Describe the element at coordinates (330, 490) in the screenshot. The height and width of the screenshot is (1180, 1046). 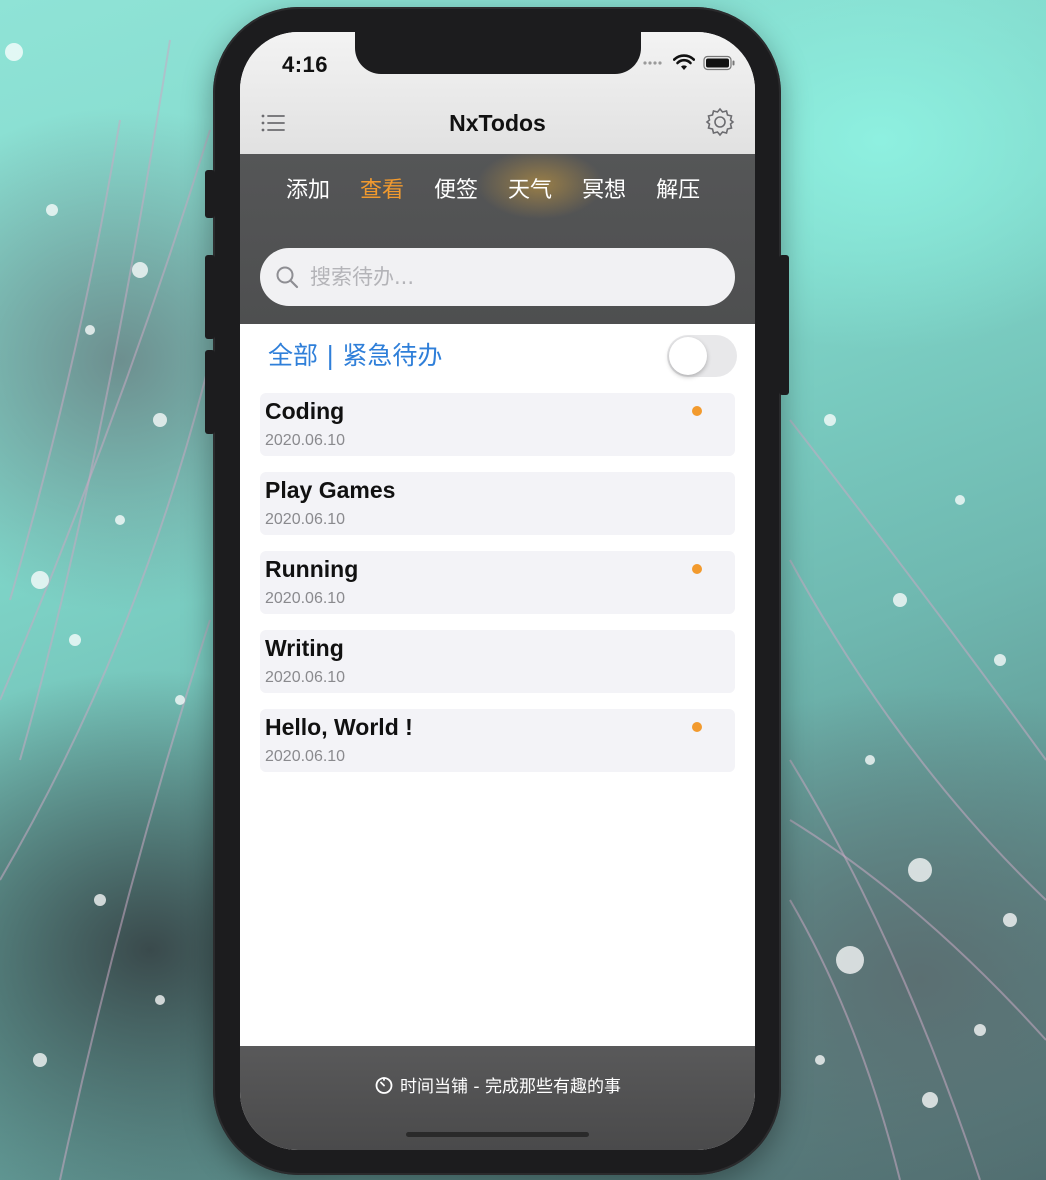
I see `todo-title: Play Games` at that location.